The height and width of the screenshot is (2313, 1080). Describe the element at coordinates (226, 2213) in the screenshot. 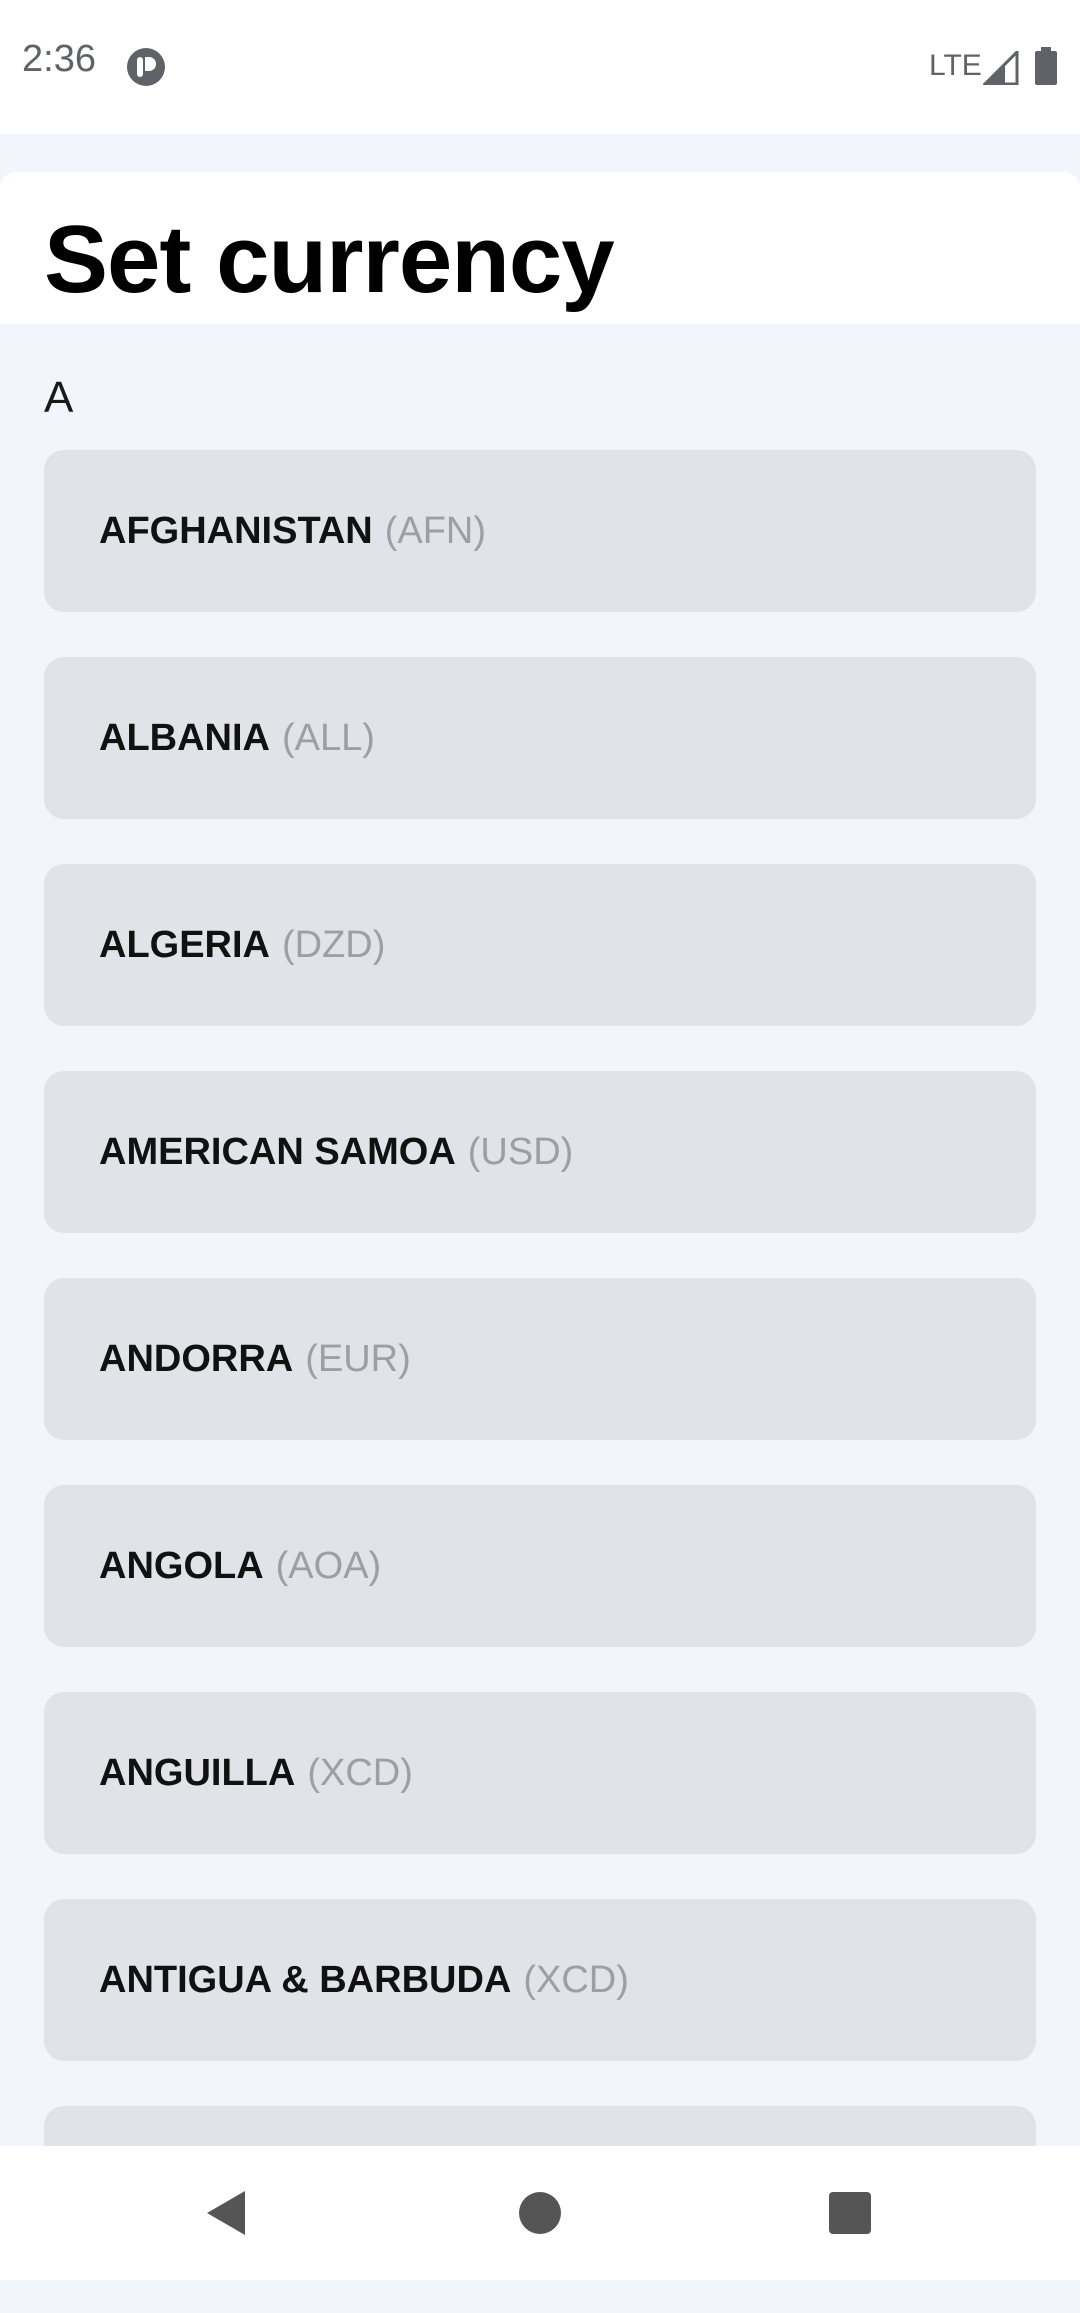

I see `back-icon` at that location.